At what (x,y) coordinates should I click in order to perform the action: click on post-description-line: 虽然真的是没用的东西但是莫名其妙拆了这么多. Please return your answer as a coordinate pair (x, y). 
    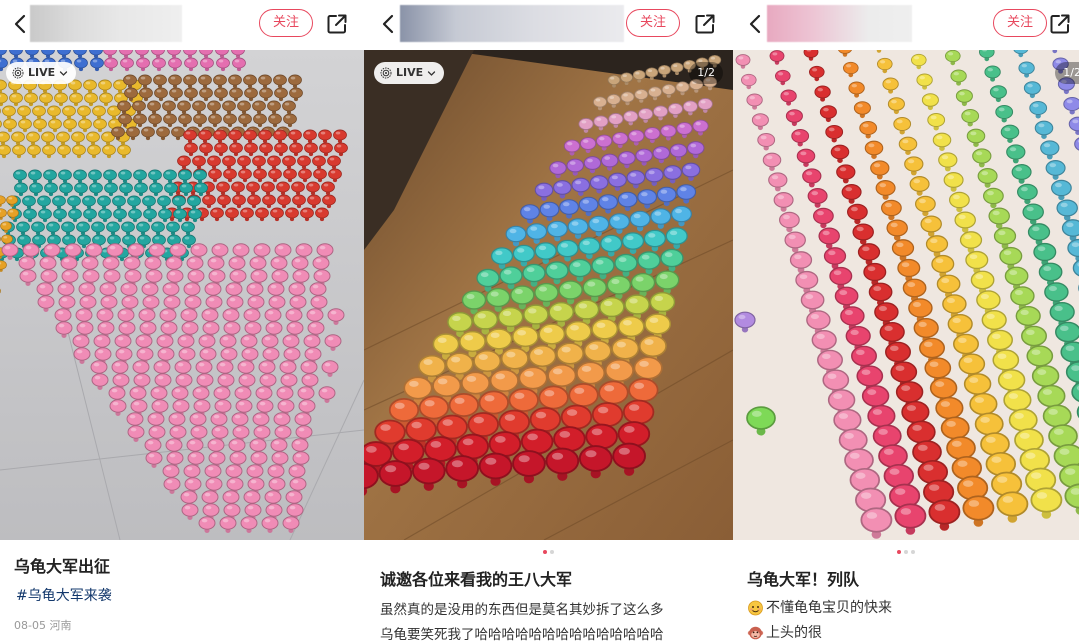
    Looking at the image, I should click on (522, 610).